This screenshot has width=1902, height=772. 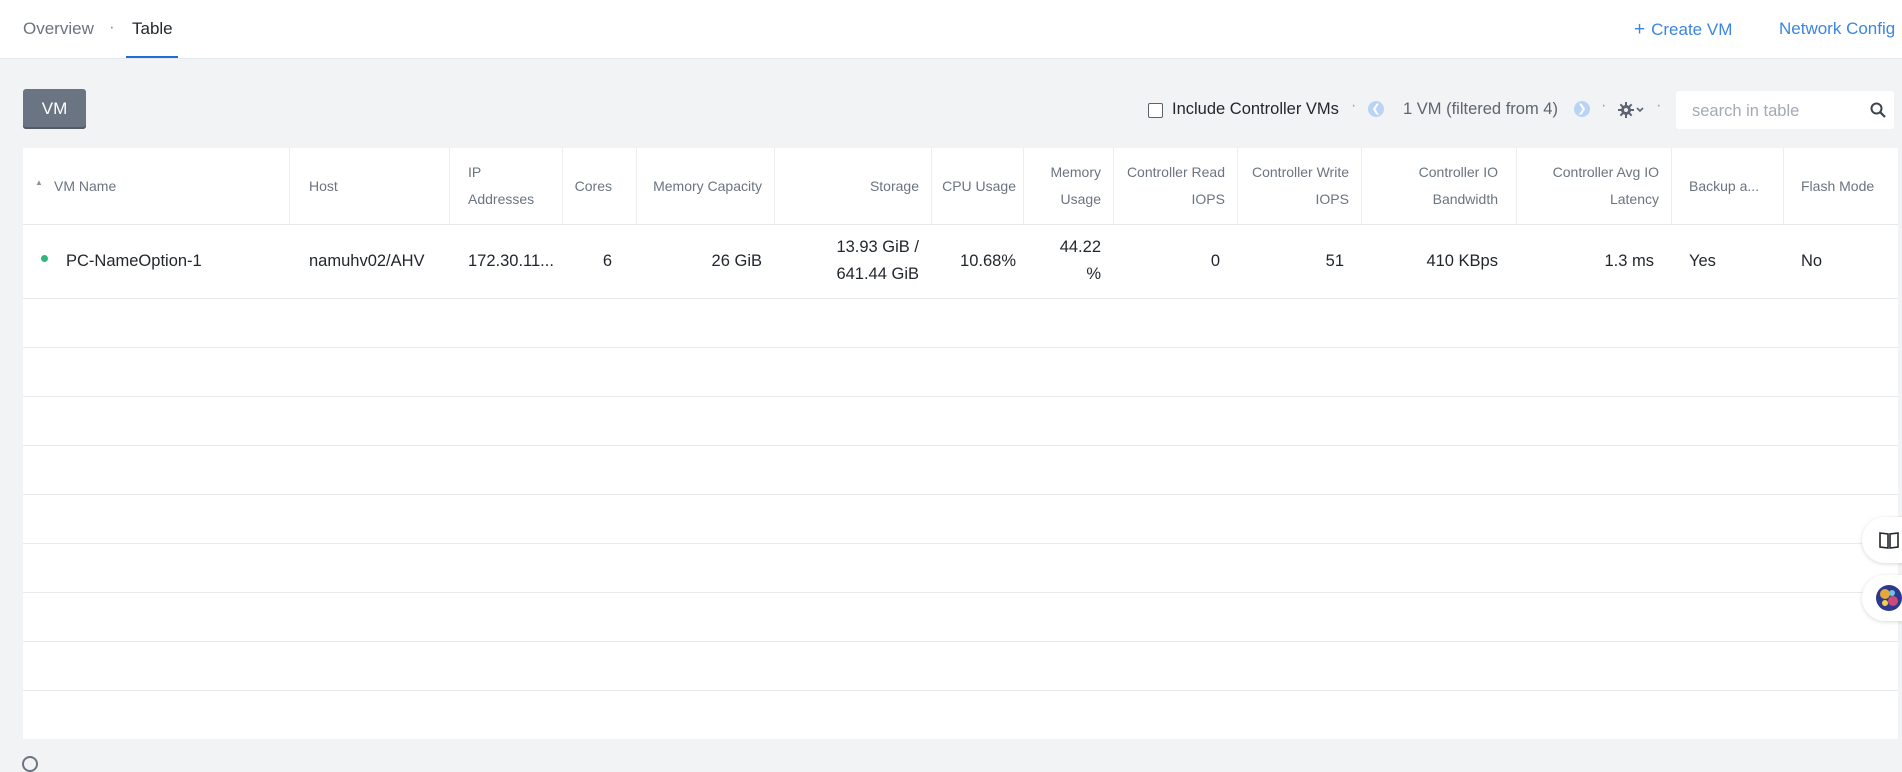 I want to click on cell-backup: Yes, so click(x=1702, y=260).